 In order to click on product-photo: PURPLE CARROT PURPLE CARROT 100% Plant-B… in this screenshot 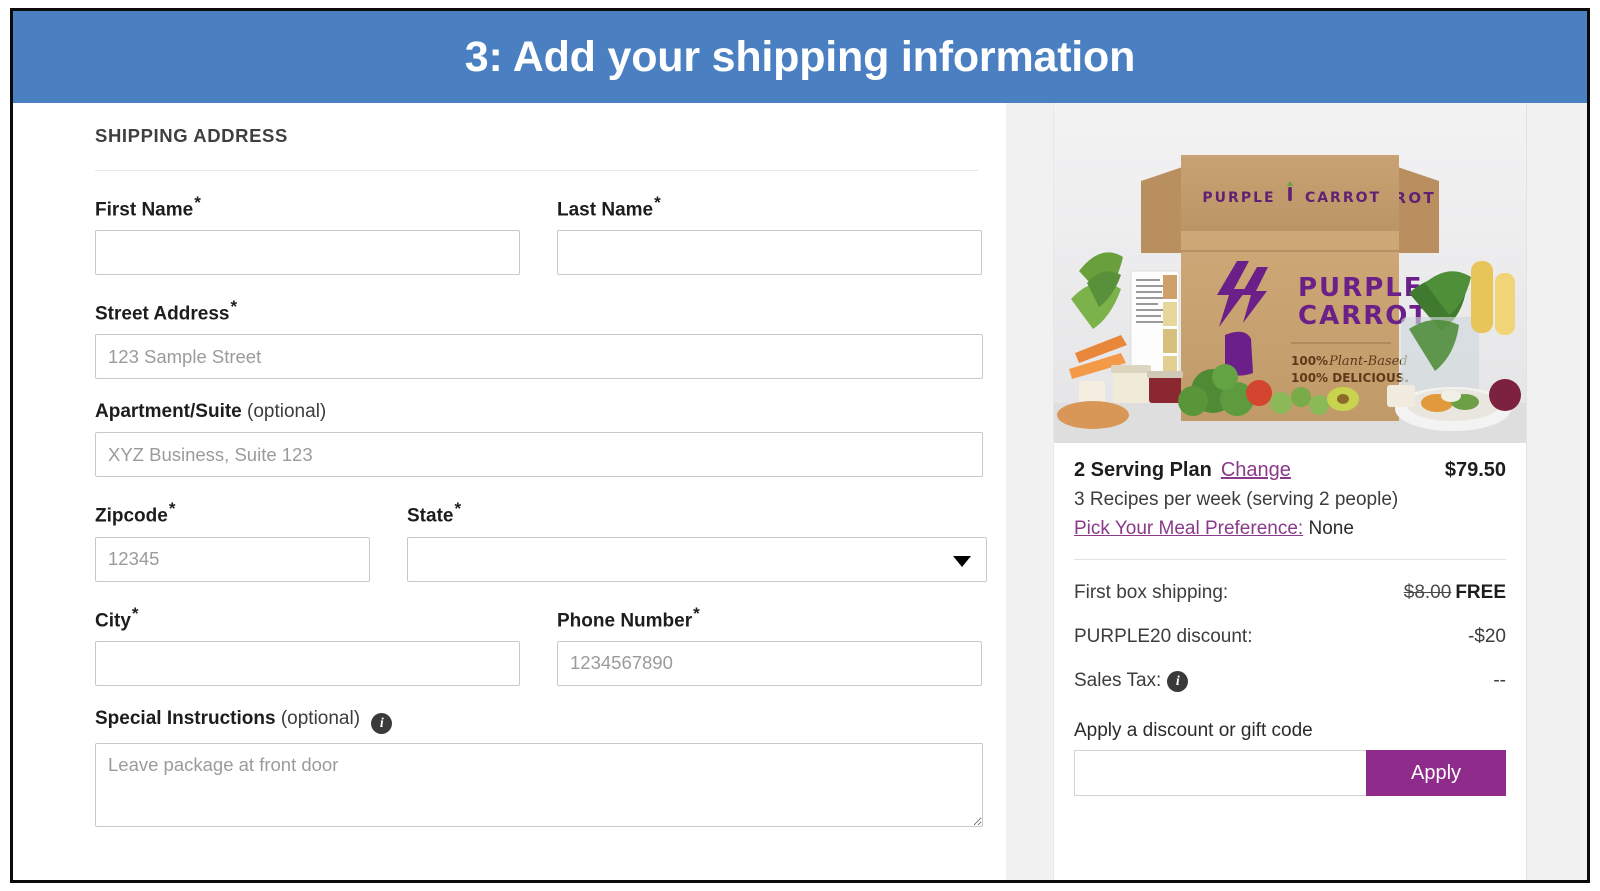, I will do `click(1290, 273)`.